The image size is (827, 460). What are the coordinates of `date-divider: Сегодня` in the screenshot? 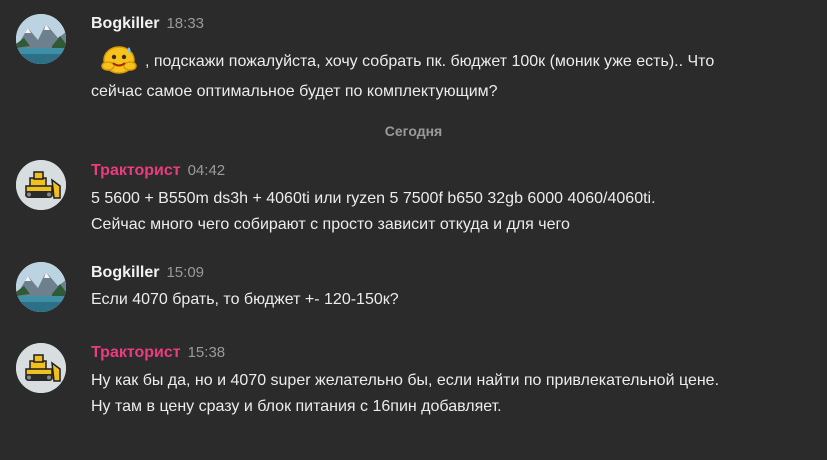 It's located at (413, 131).